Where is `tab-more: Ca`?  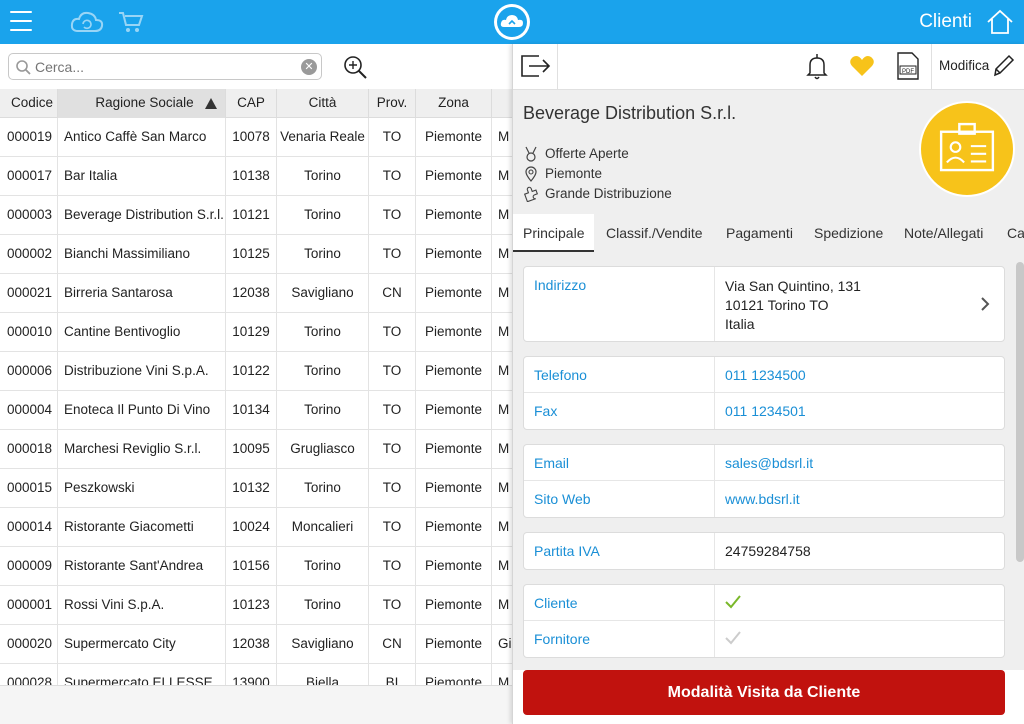 tab-more: Ca is located at coordinates (1015, 233).